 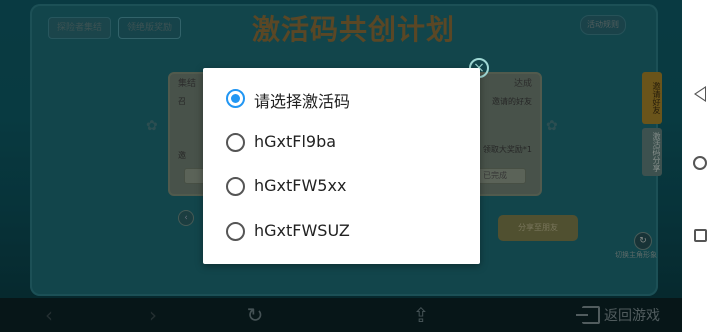 What do you see at coordinates (700, 163) in the screenshot?
I see `nav-home-icon` at bounding box center [700, 163].